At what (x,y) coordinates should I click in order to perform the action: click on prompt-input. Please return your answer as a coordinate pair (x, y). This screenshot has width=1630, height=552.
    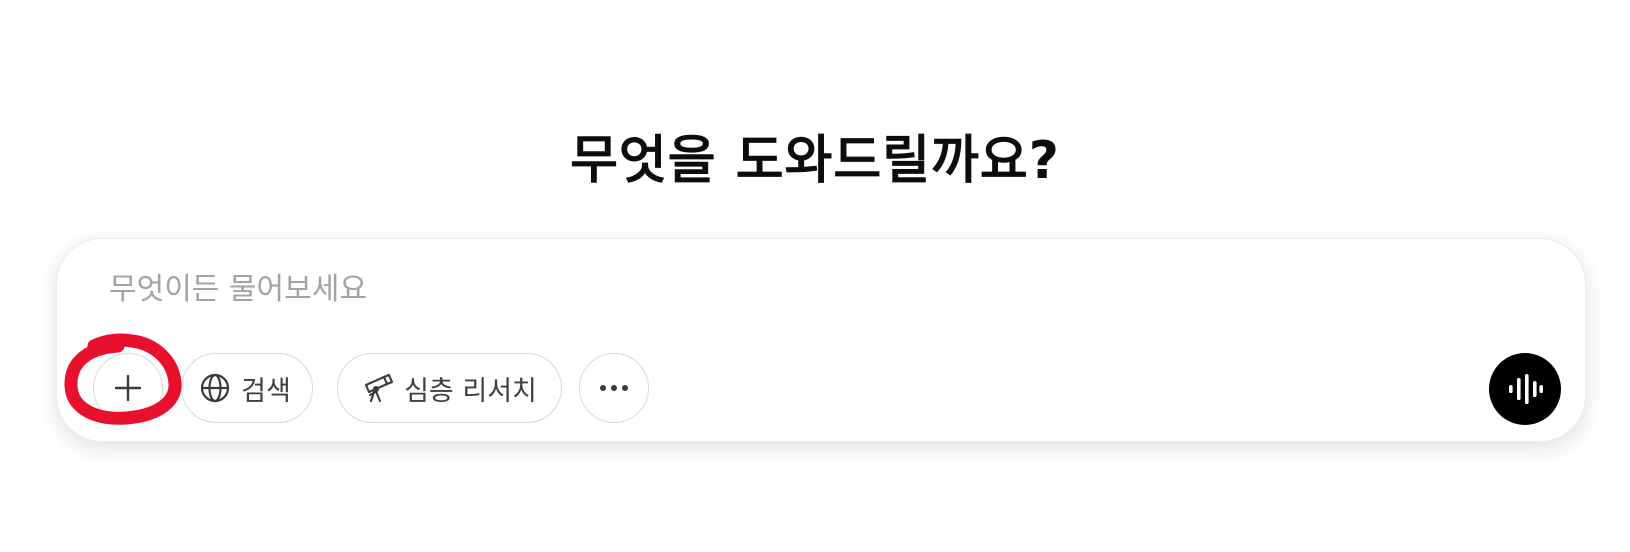
    Looking at the image, I should click on (799, 289).